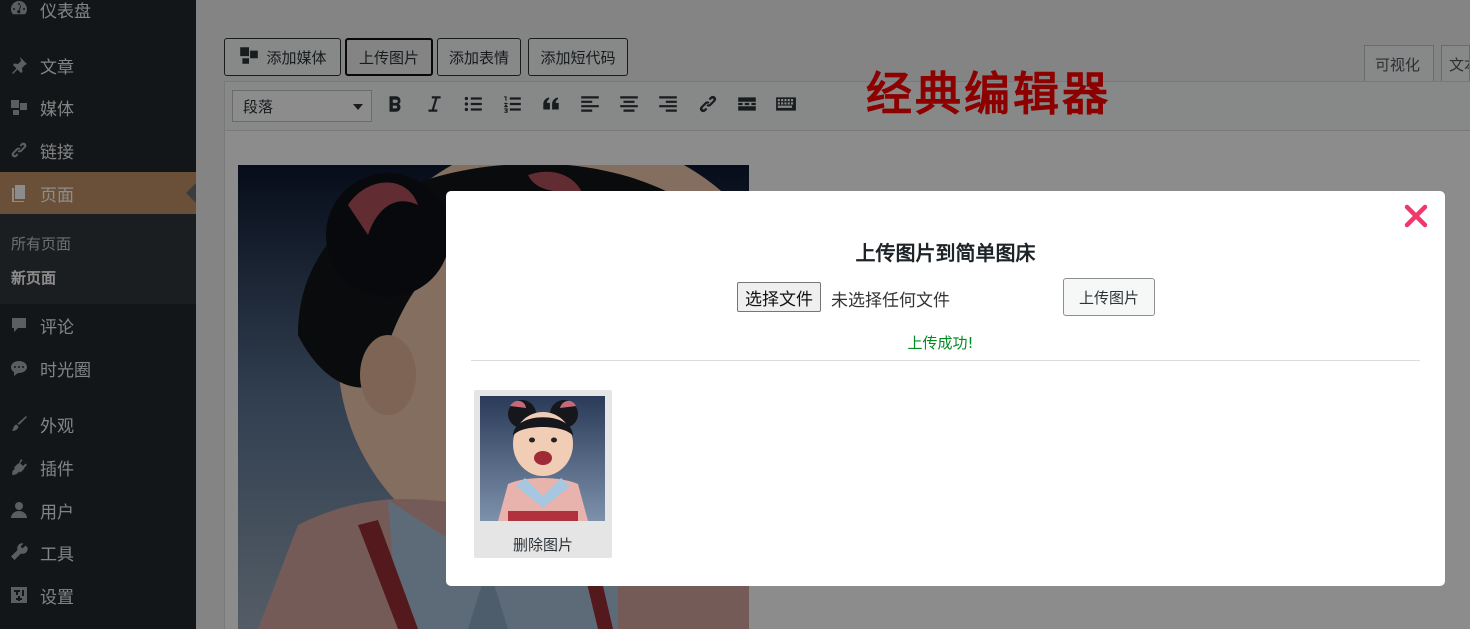  What do you see at coordinates (542, 458) in the screenshot?
I see `uploaded-image-thumbnail` at bounding box center [542, 458].